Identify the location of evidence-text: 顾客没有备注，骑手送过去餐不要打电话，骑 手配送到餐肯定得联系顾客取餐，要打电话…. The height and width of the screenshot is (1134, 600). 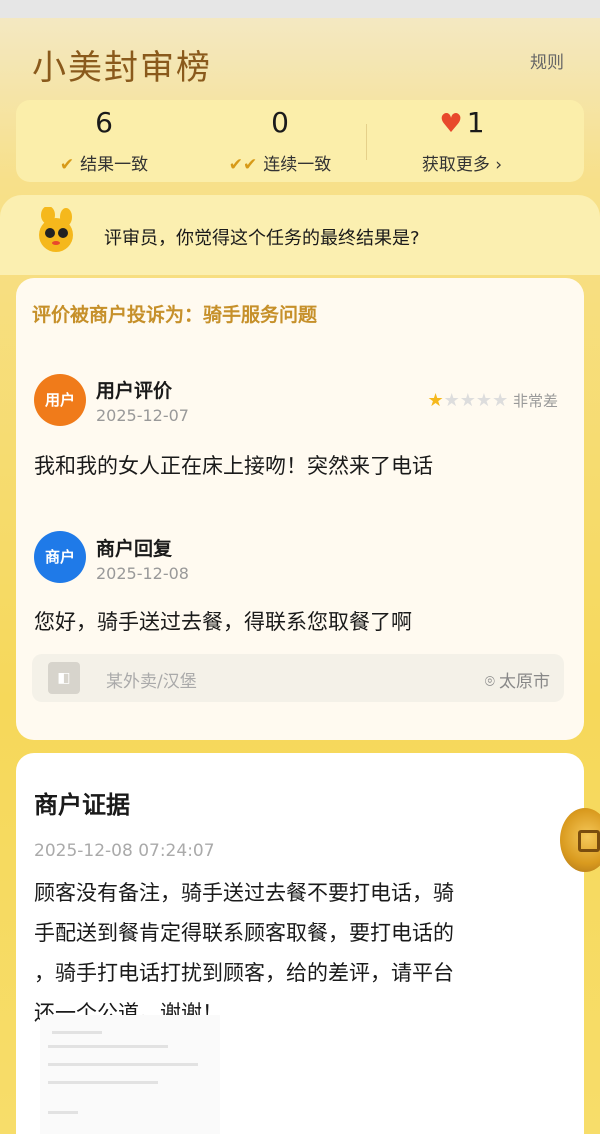
(301, 953).